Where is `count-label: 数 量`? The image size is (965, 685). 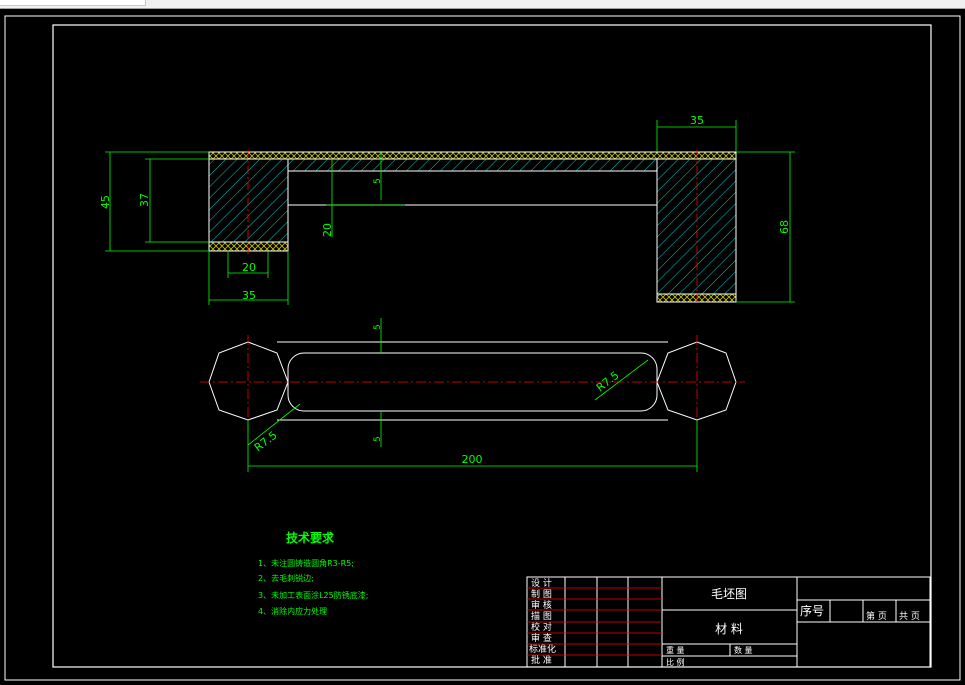 count-label: 数 量 is located at coordinates (743, 650).